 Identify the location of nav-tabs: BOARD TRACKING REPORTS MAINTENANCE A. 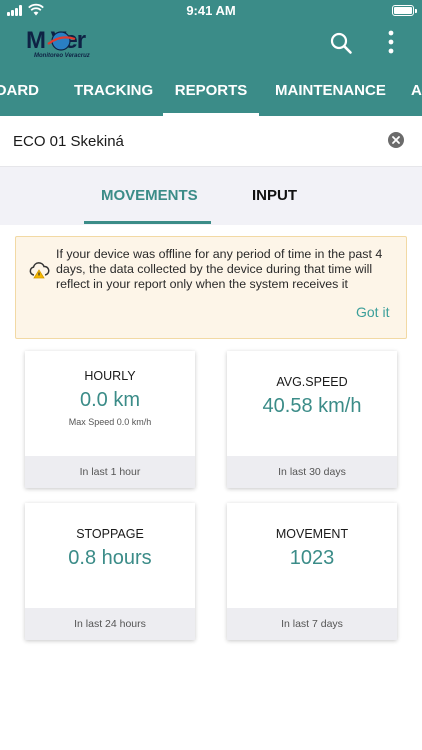
(211, 92).